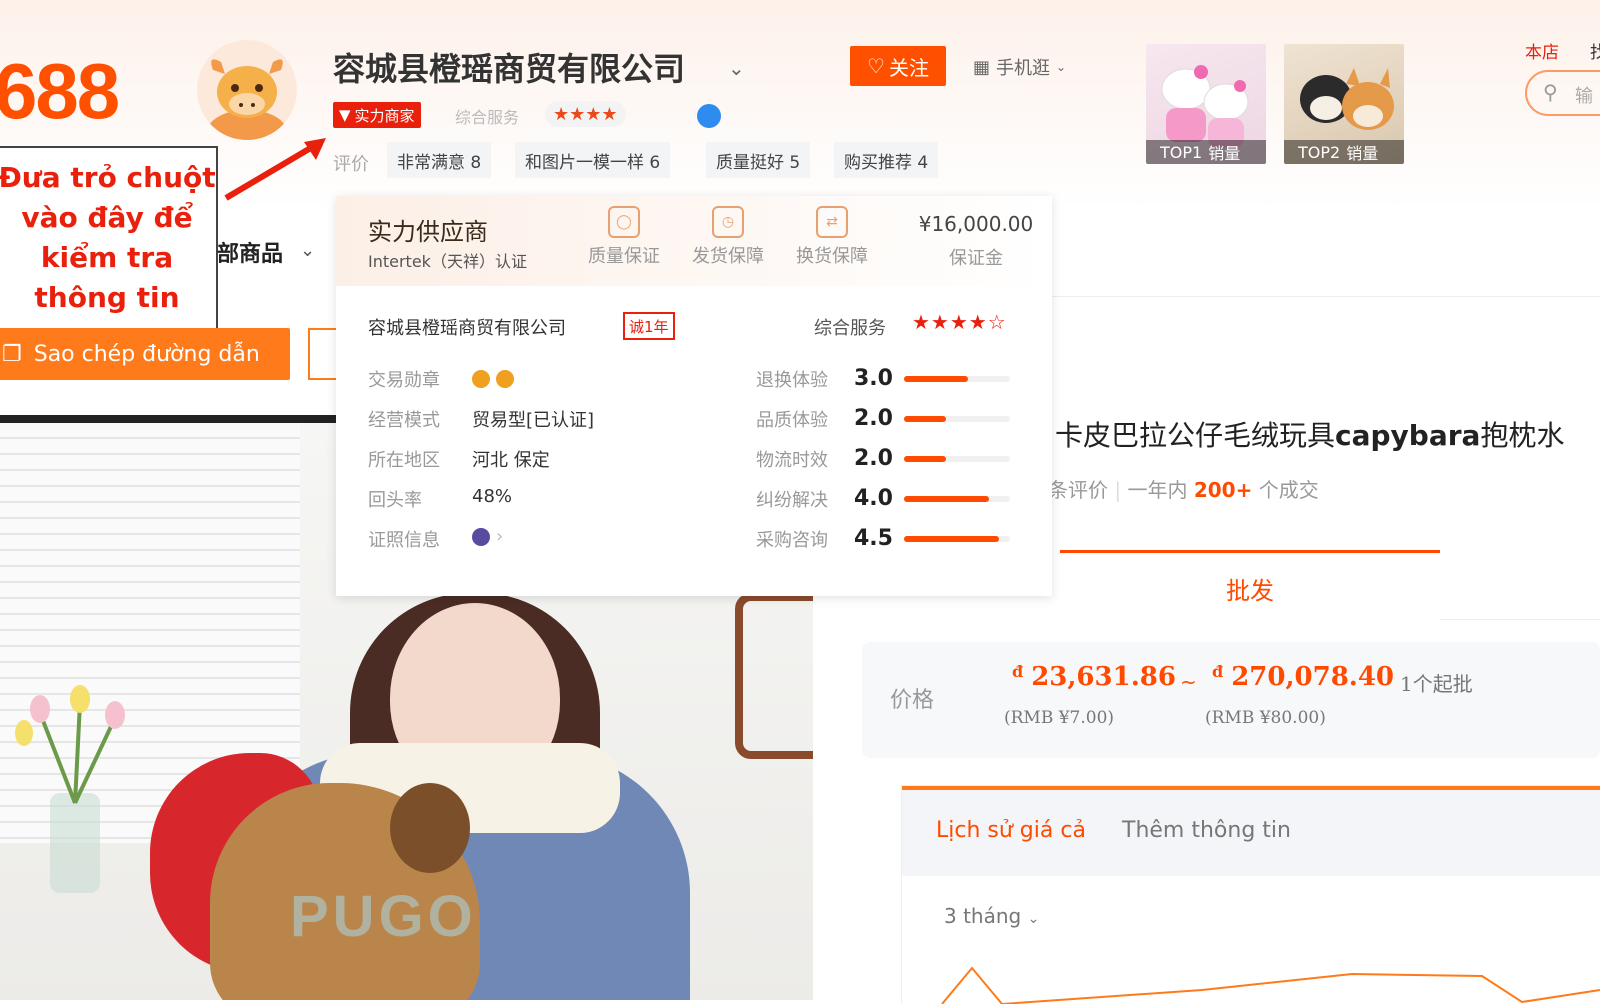 This screenshot has width=1600, height=1004. What do you see at coordinates (624, 256) in the screenshot?
I see `guarantee-label: 质量保证` at bounding box center [624, 256].